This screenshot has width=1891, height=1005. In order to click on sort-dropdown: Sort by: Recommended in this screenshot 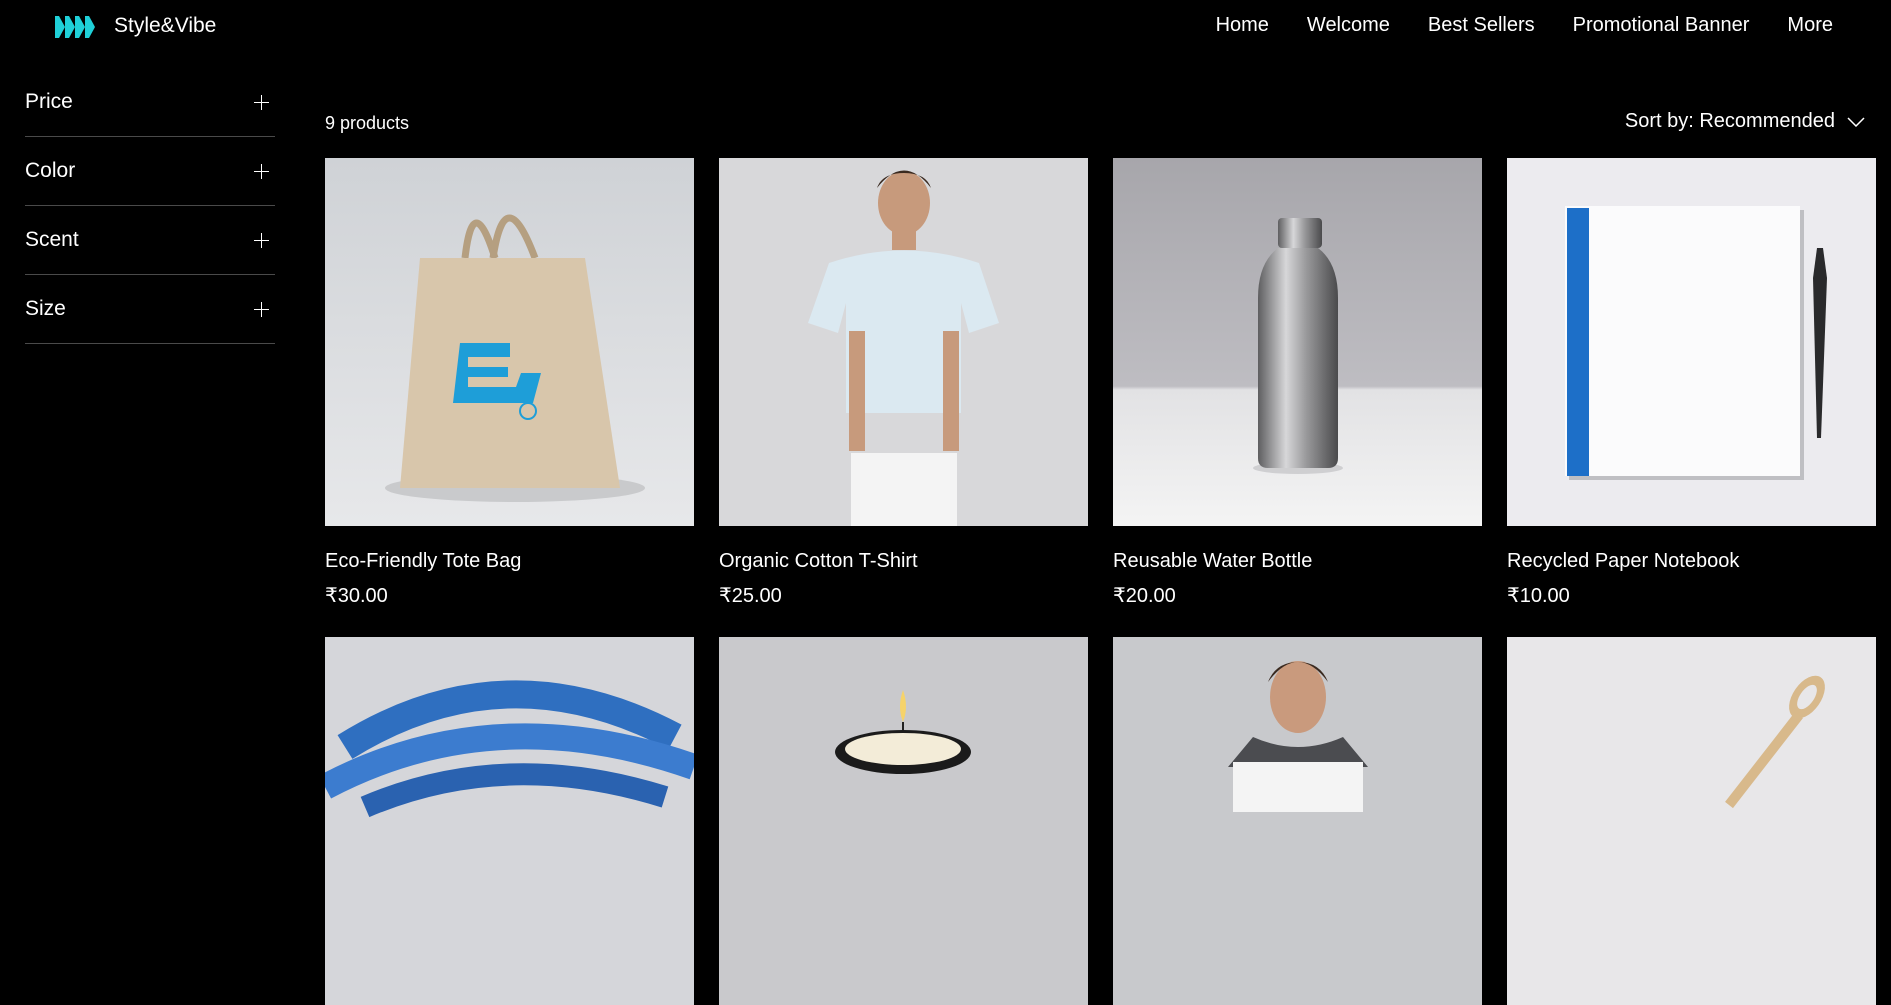, I will do `click(1745, 121)`.